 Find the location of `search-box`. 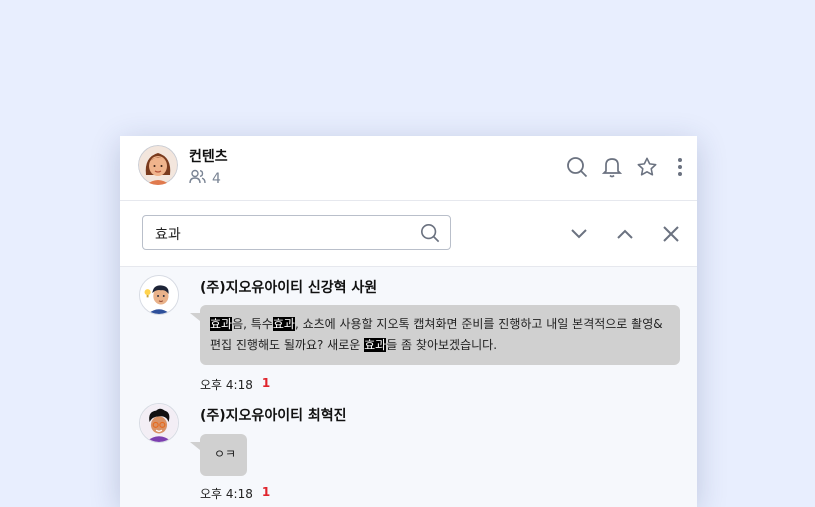

search-box is located at coordinates (296, 233).